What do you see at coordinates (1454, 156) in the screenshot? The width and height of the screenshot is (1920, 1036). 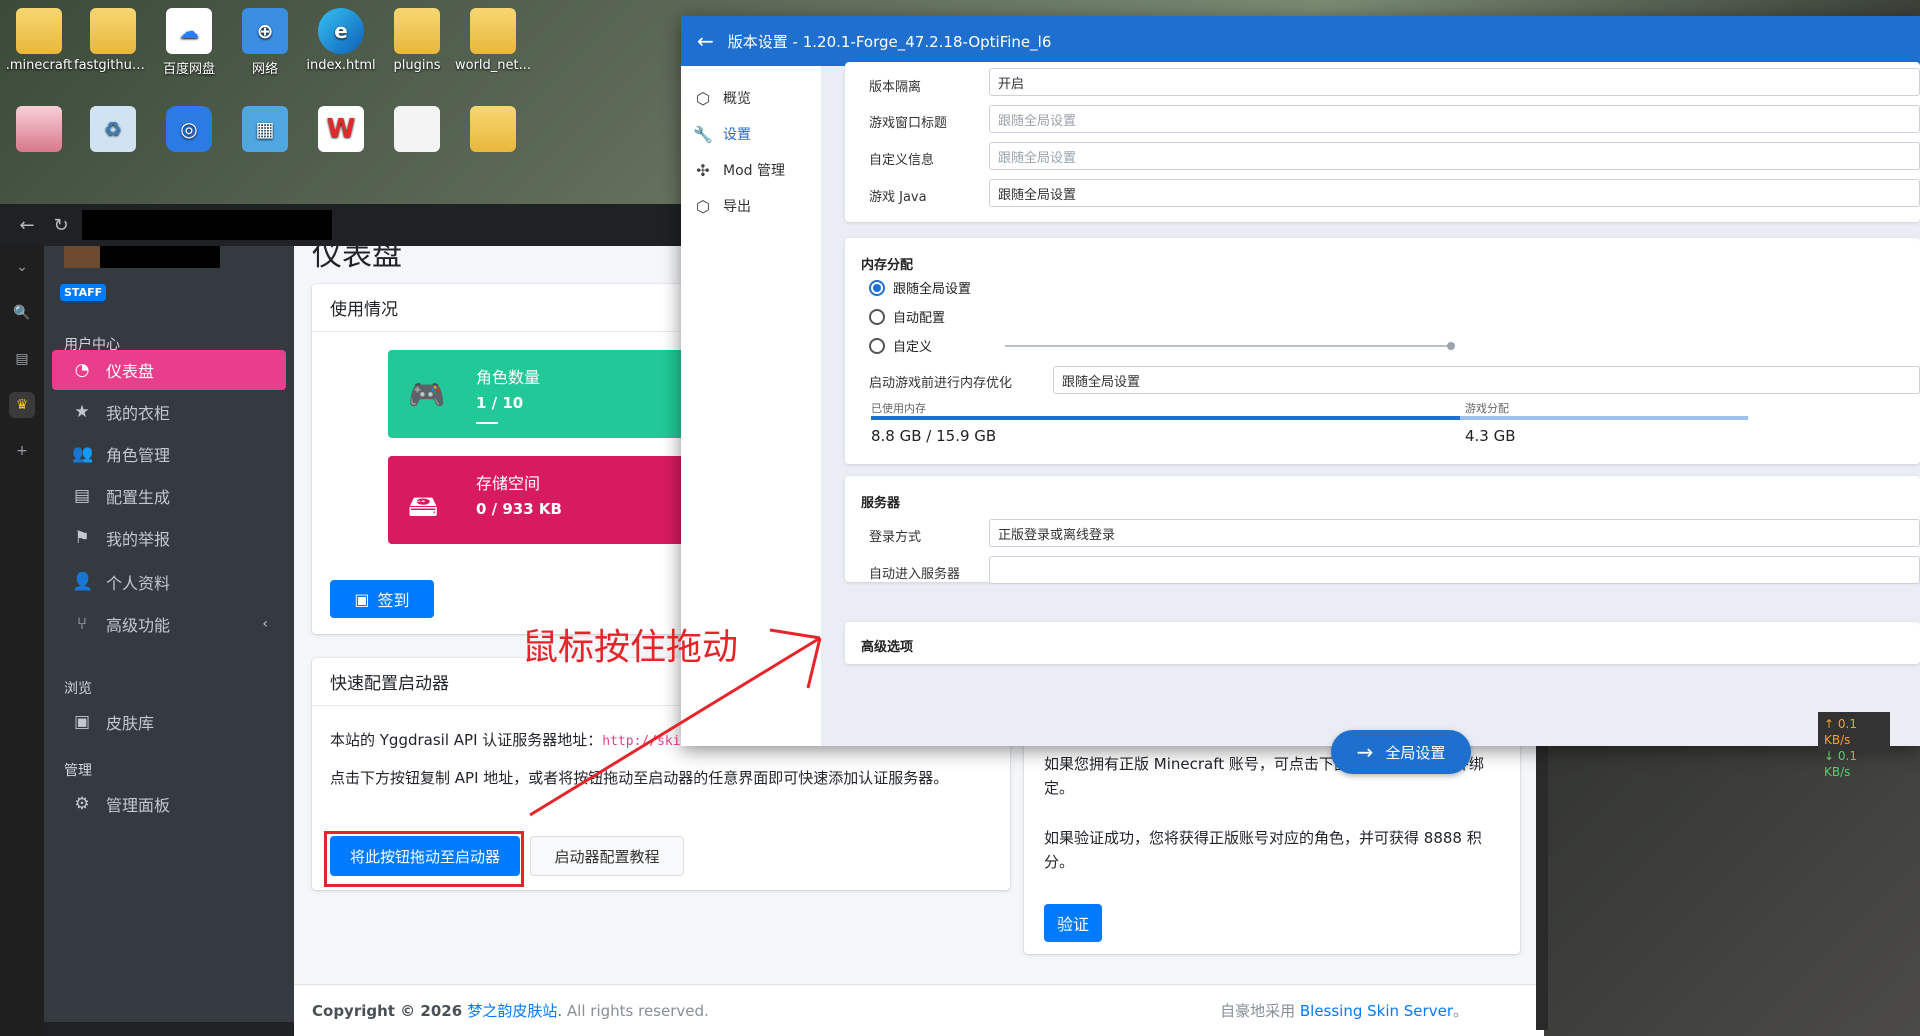 I see `custom-info-input: 跟随全局设置` at bounding box center [1454, 156].